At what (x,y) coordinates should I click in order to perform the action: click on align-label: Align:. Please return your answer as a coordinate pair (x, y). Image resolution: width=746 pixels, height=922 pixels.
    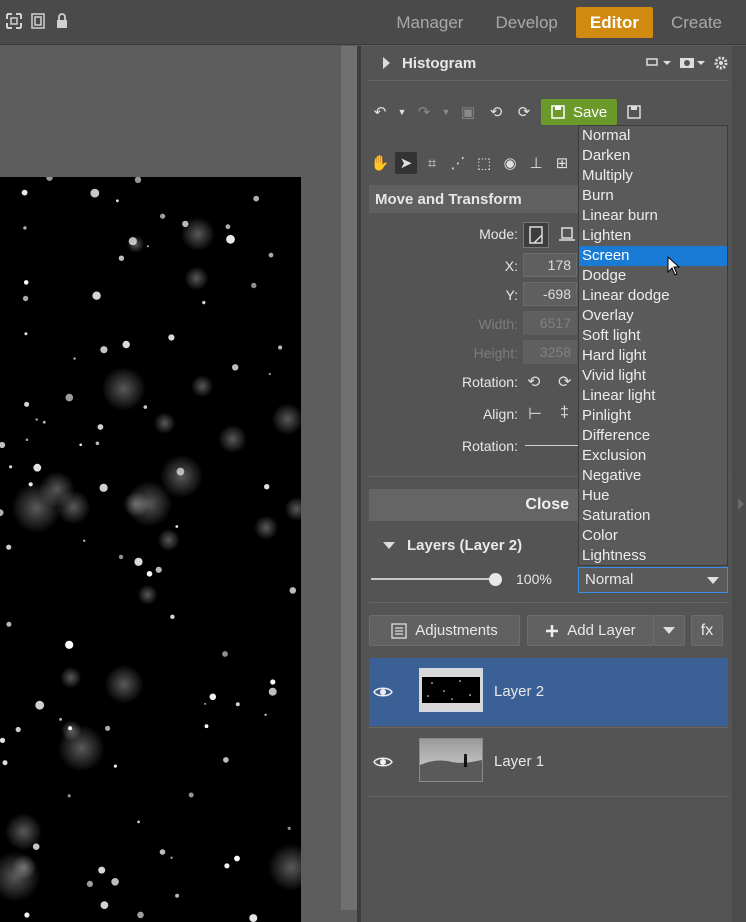
    Looking at the image, I should click on (500, 414).